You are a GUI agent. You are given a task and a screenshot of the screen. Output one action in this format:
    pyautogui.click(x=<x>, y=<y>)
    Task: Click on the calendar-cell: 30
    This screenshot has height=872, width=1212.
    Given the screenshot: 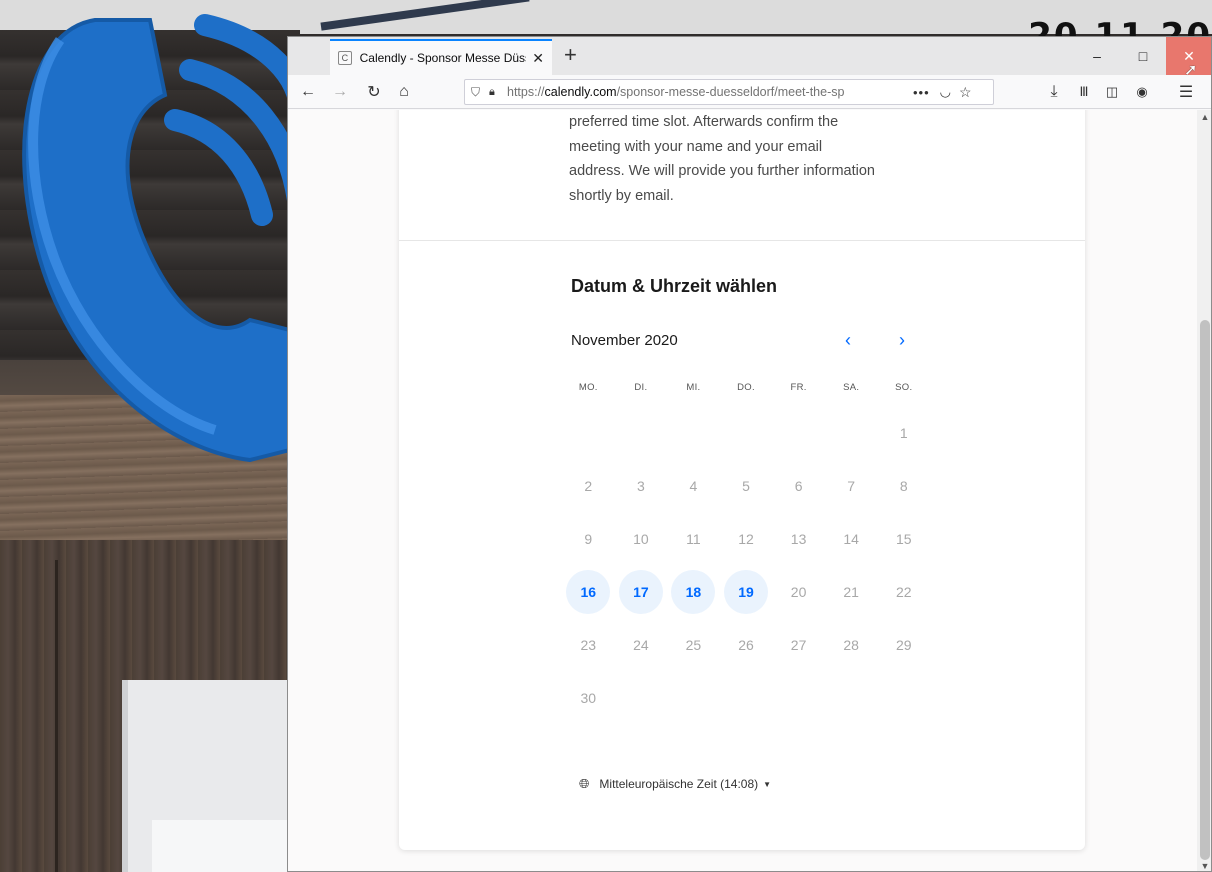 What is the action you would take?
    pyautogui.click(x=588, y=697)
    